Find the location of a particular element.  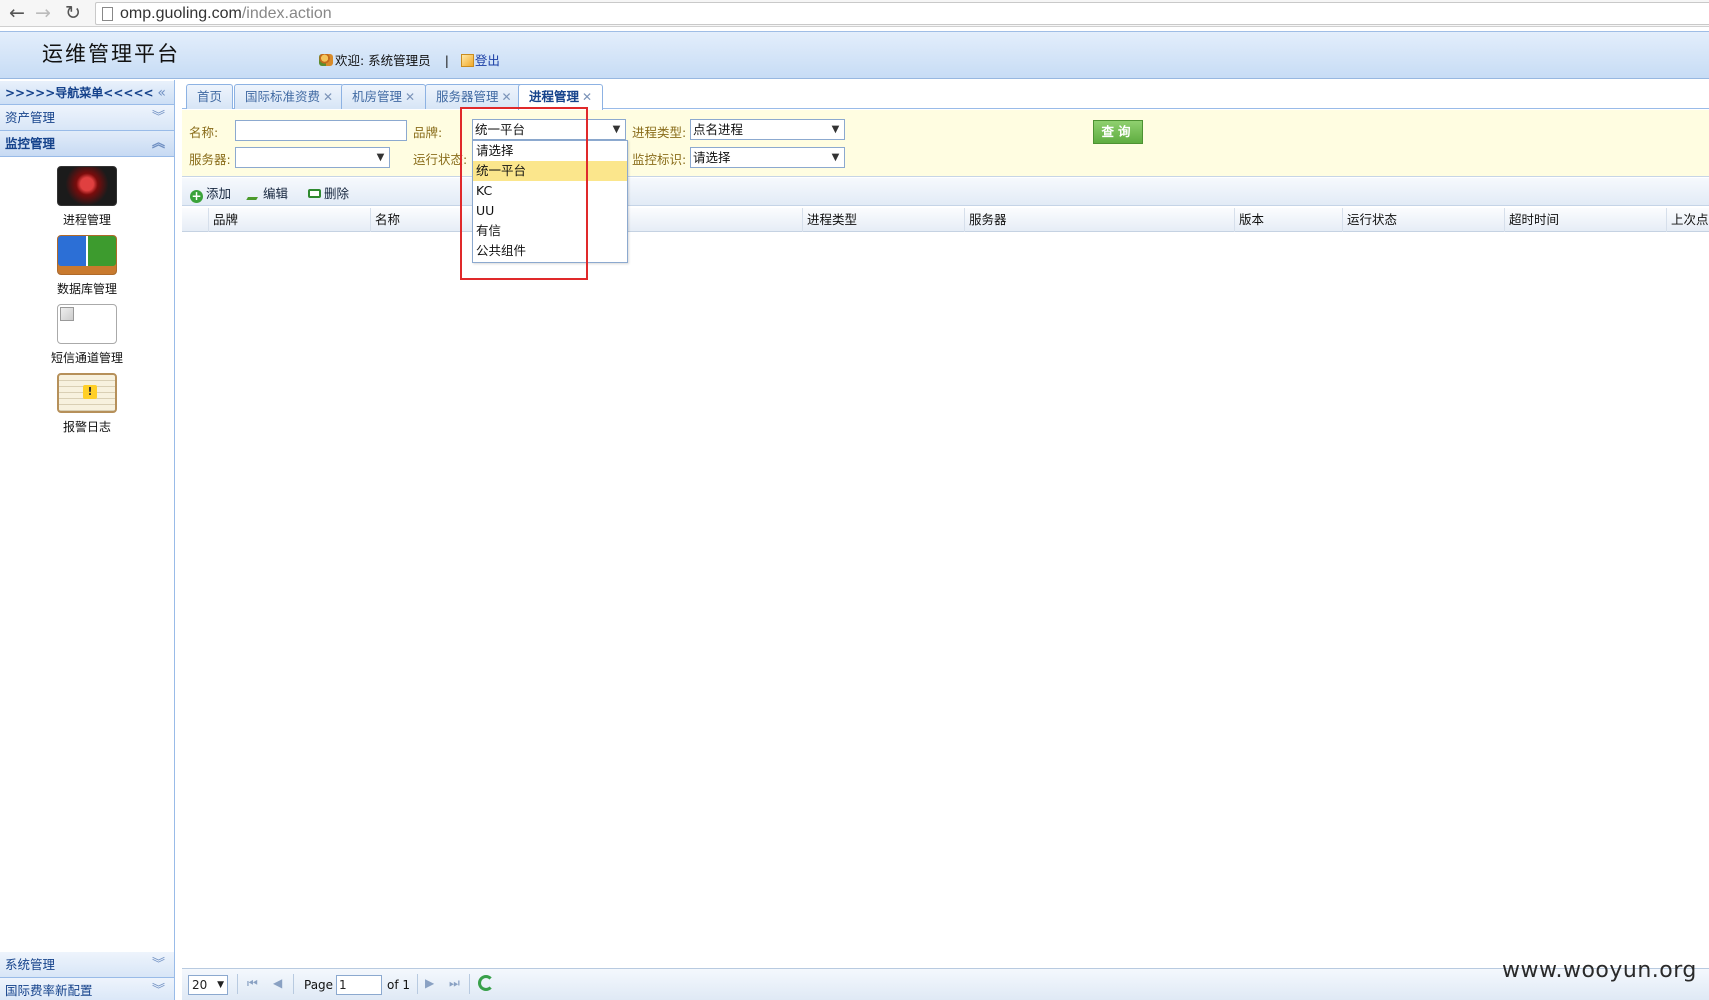

page-icon is located at coordinates (107, 14).